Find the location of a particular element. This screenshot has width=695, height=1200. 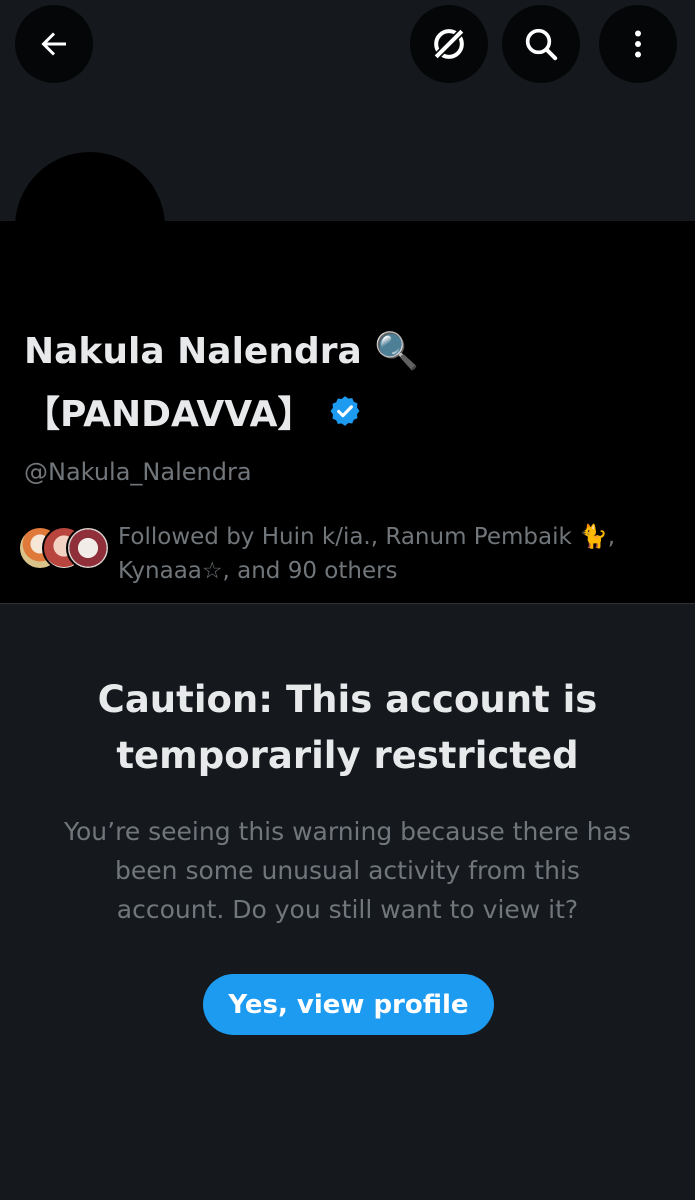

search-icon is located at coordinates (541, 44).